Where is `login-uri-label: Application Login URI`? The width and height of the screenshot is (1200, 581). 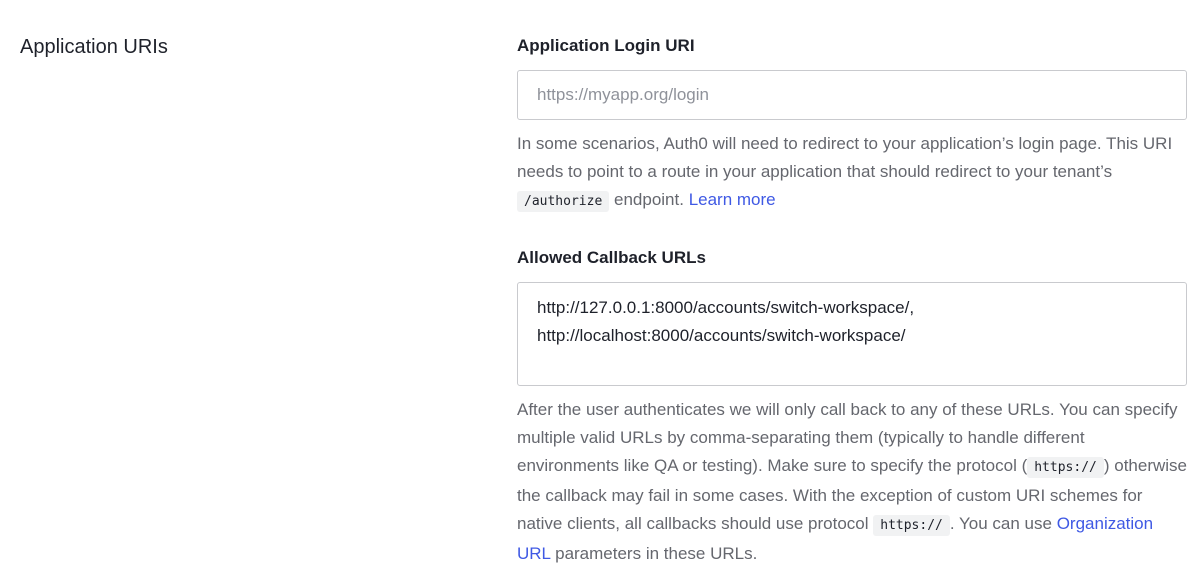
login-uri-label: Application Login URI is located at coordinates (606, 45).